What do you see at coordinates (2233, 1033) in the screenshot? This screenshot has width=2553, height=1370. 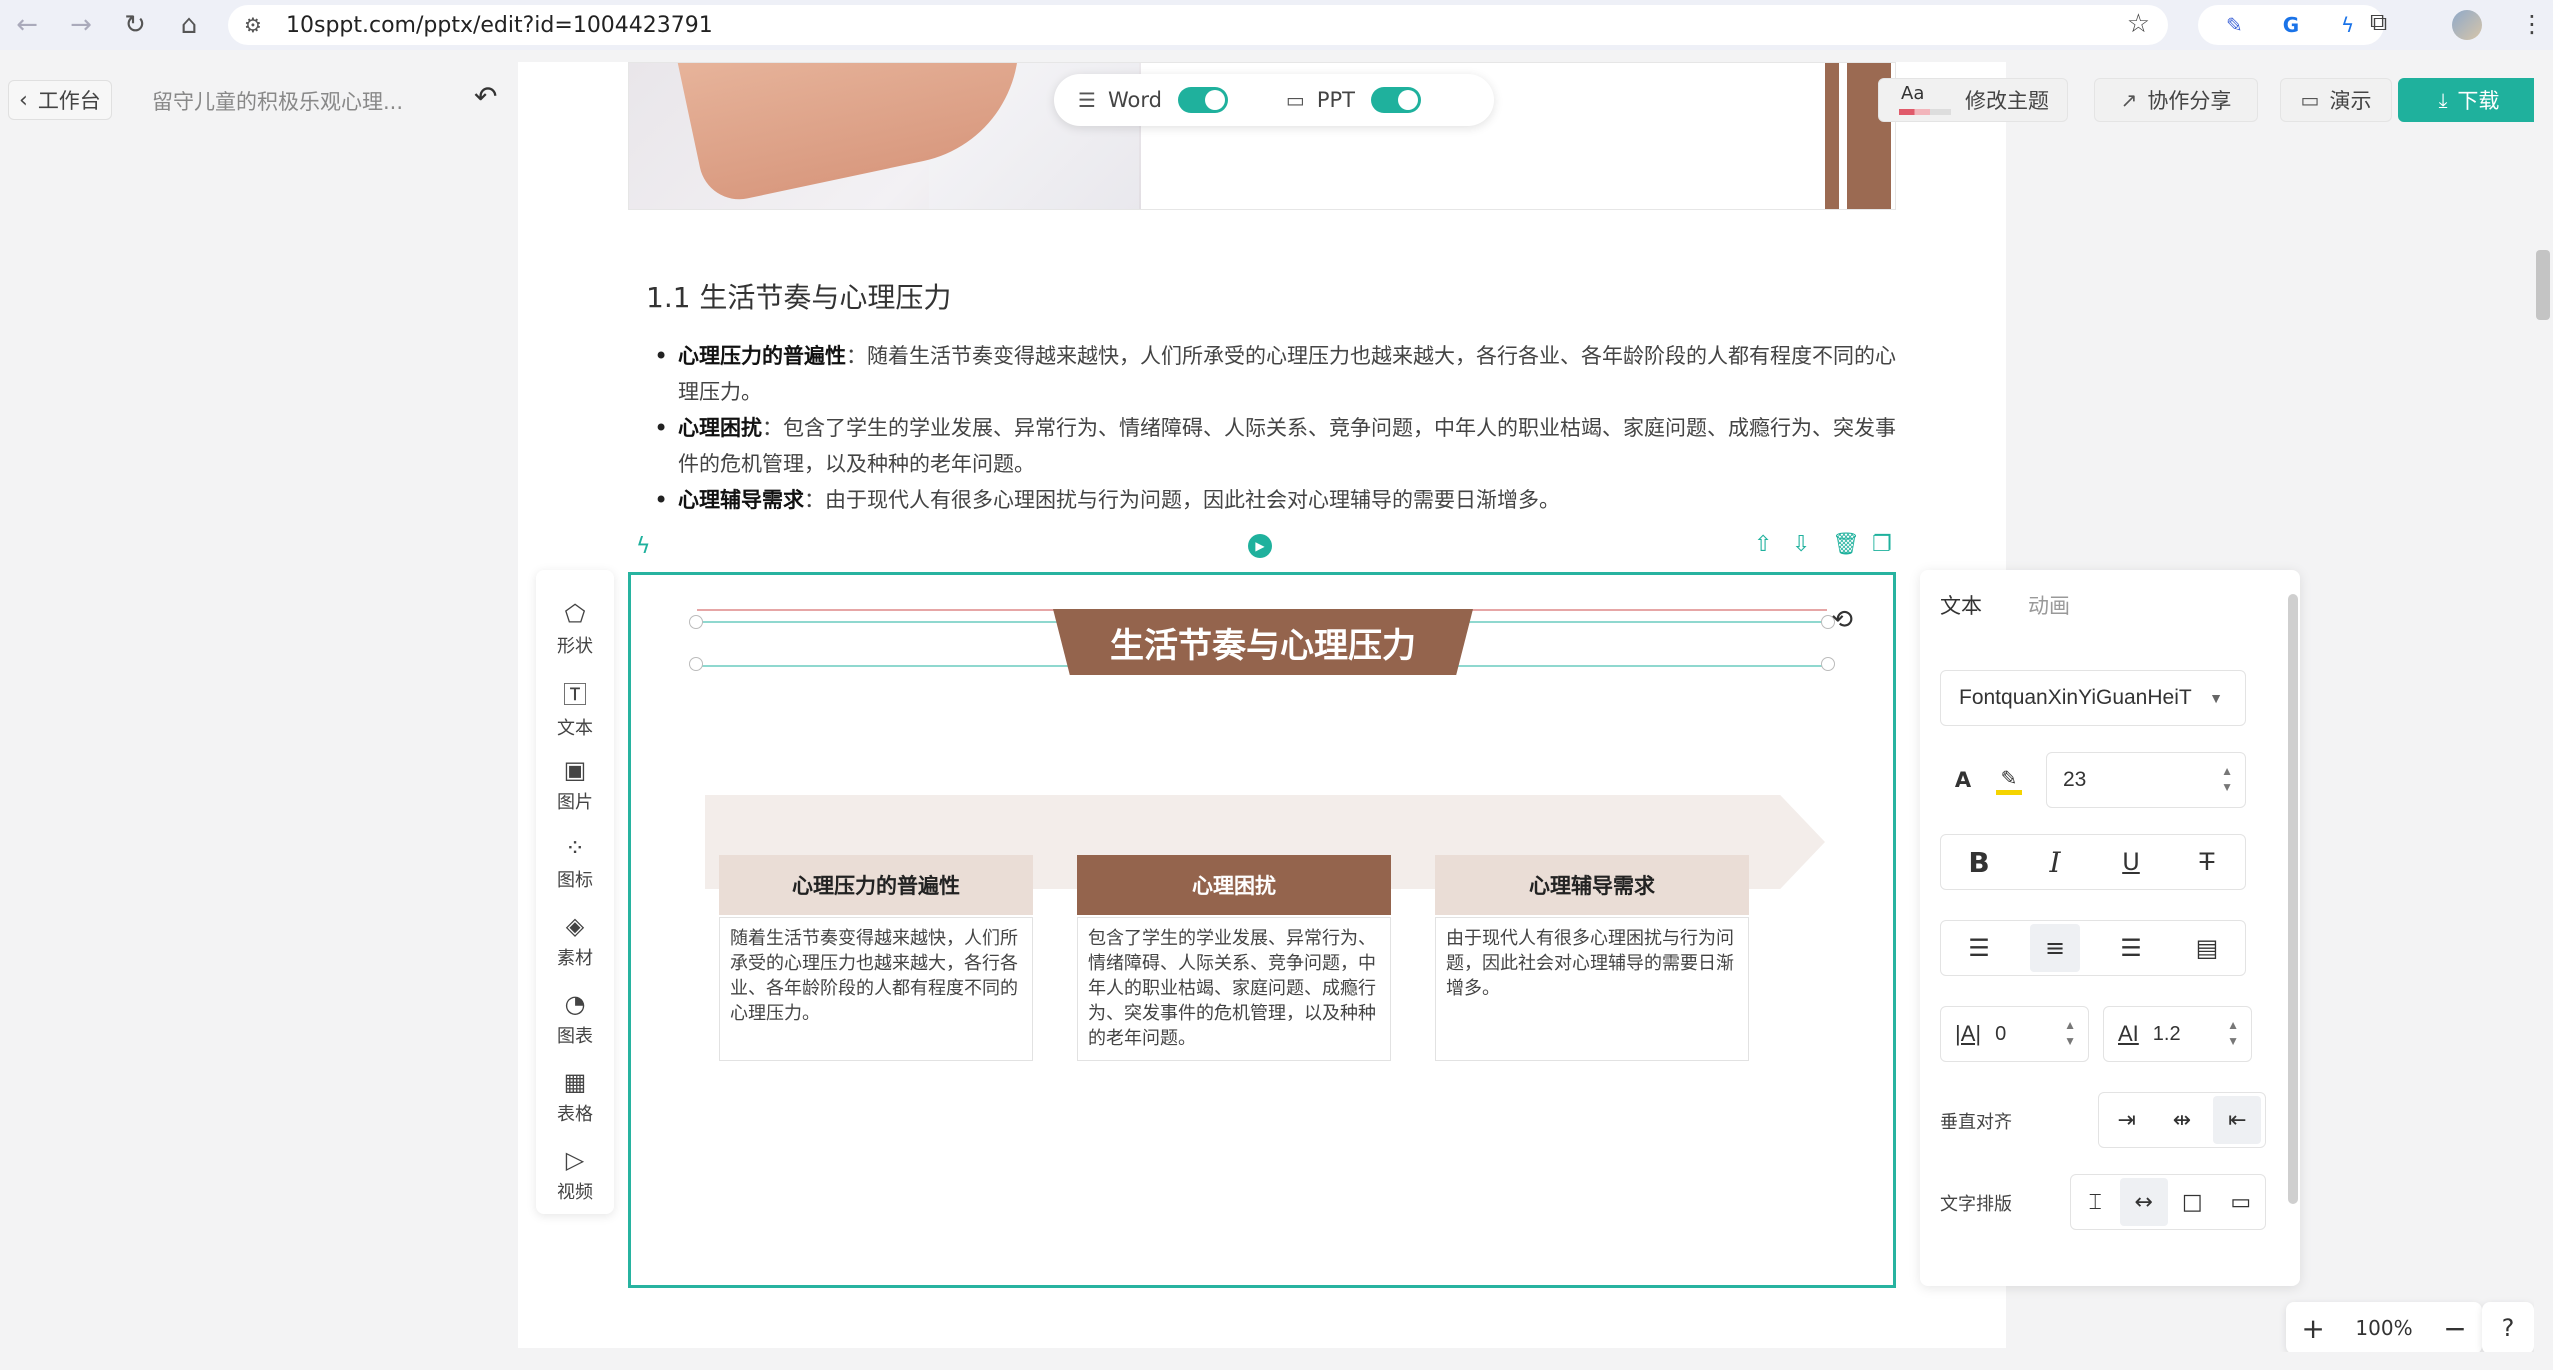 I see `line-height-stepper-icon: ▲ ▼` at bounding box center [2233, 1033].